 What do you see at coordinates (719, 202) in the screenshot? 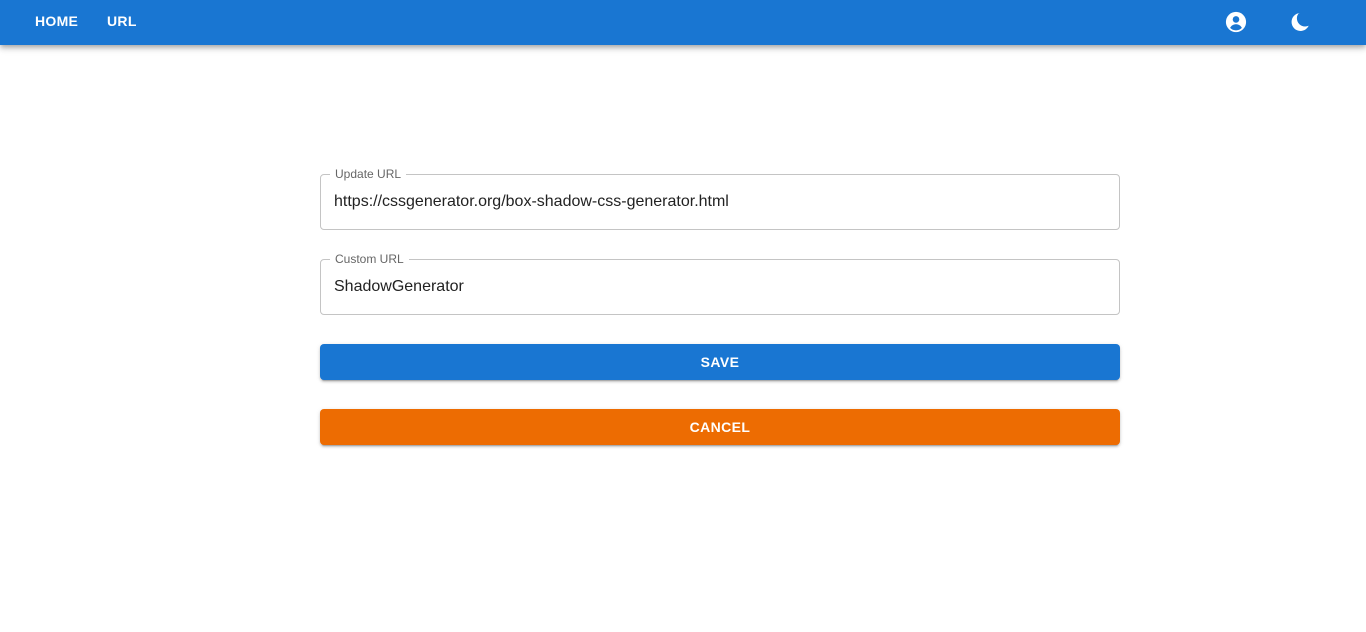
I see `update-url-input` at bounding box center [719, 202].